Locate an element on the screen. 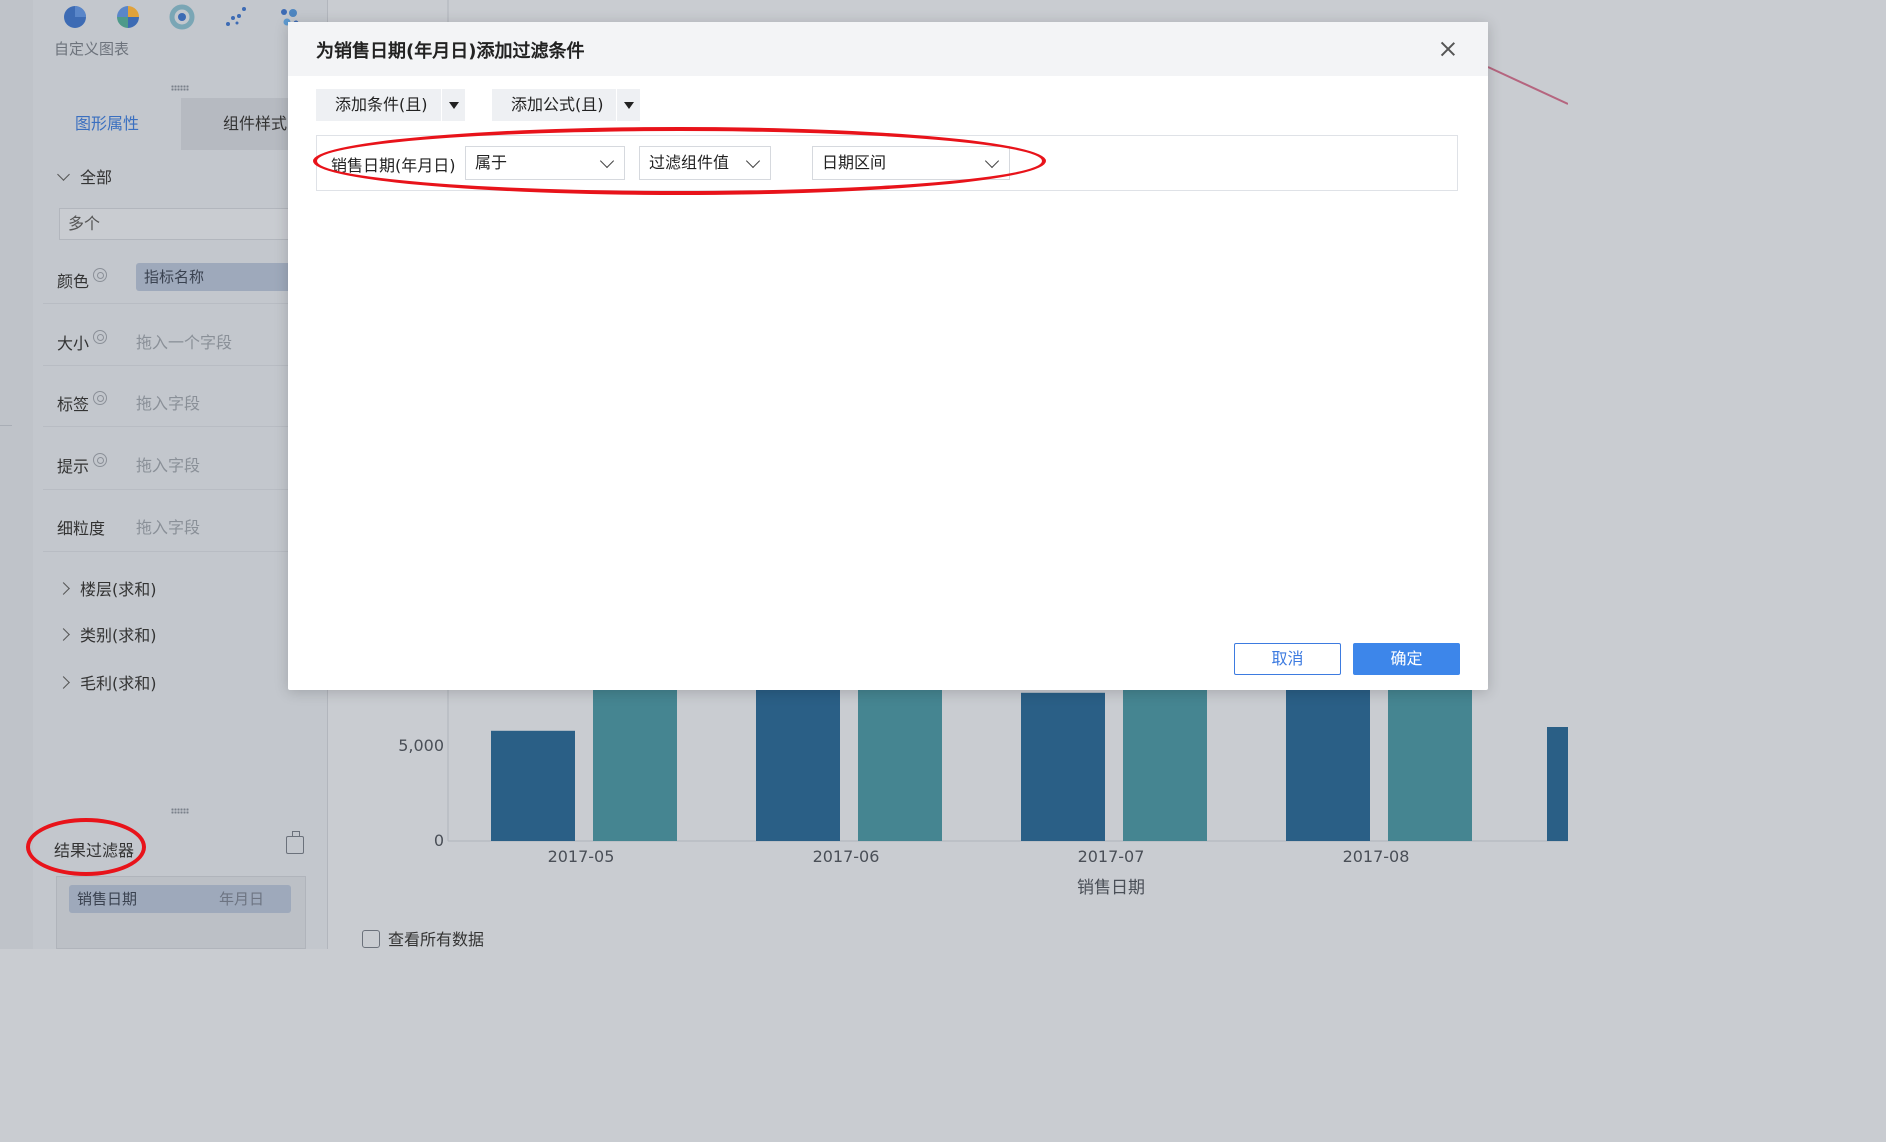 The height and width of the screenshot is (1142, 1886). view-all-data: 查看所有数据 is located at coordinates (423, 938).